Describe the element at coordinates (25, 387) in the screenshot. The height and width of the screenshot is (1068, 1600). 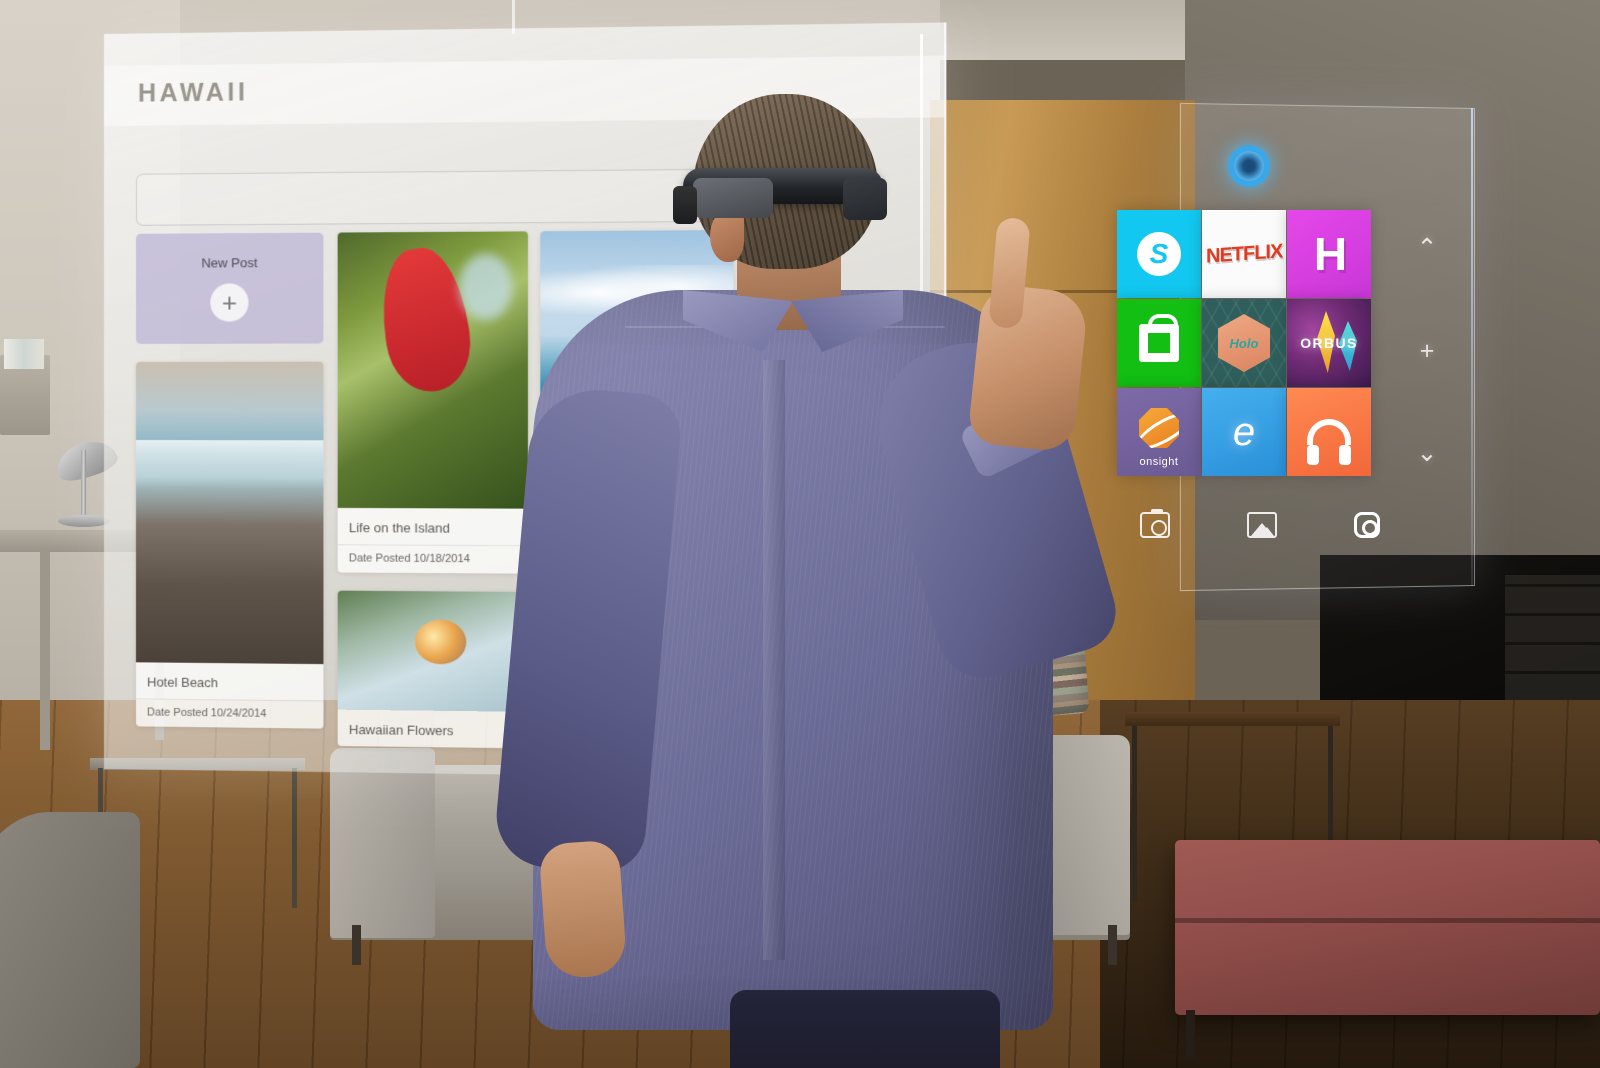
I see `wall-file-holder` at that location.